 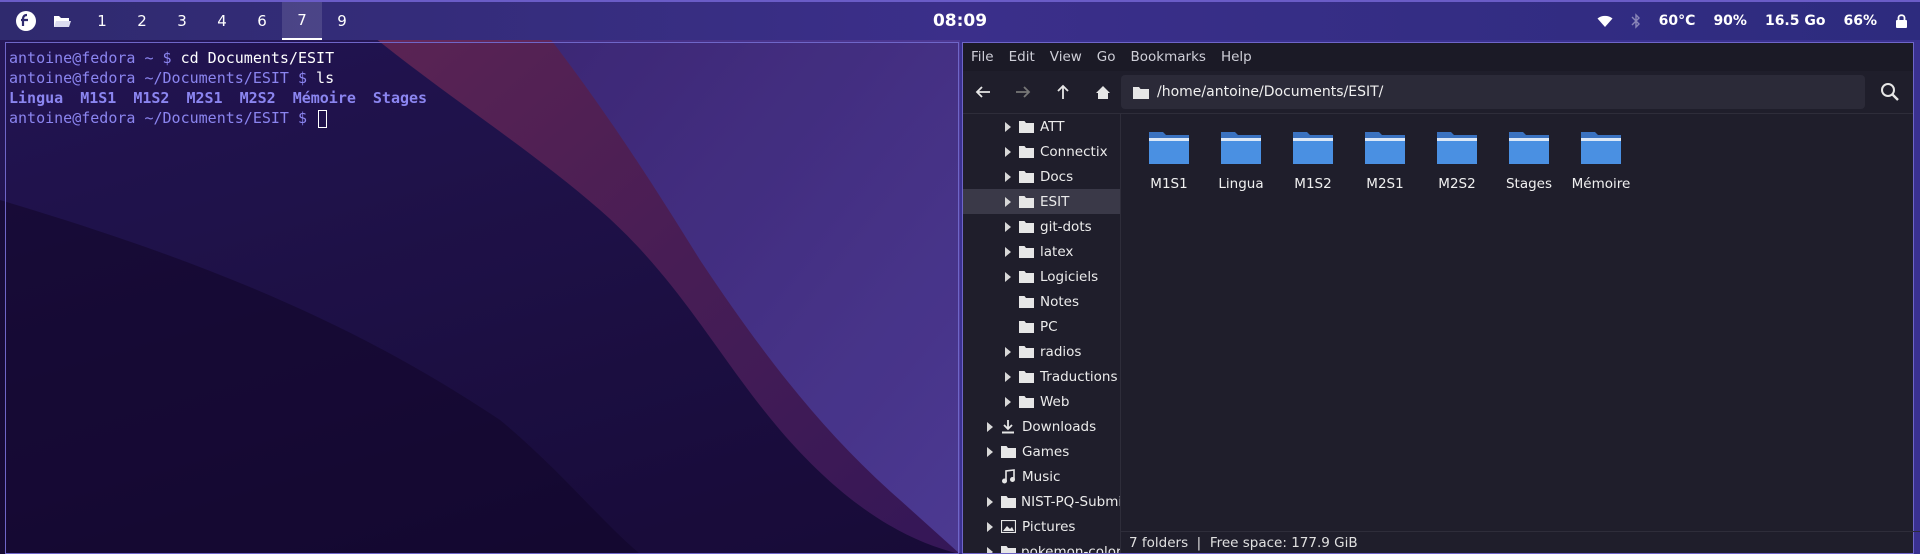 What do you see at coordinates (1236, 57) in the screenshot?
I see `menu-help: Help` at bounding box center [1236, 57].